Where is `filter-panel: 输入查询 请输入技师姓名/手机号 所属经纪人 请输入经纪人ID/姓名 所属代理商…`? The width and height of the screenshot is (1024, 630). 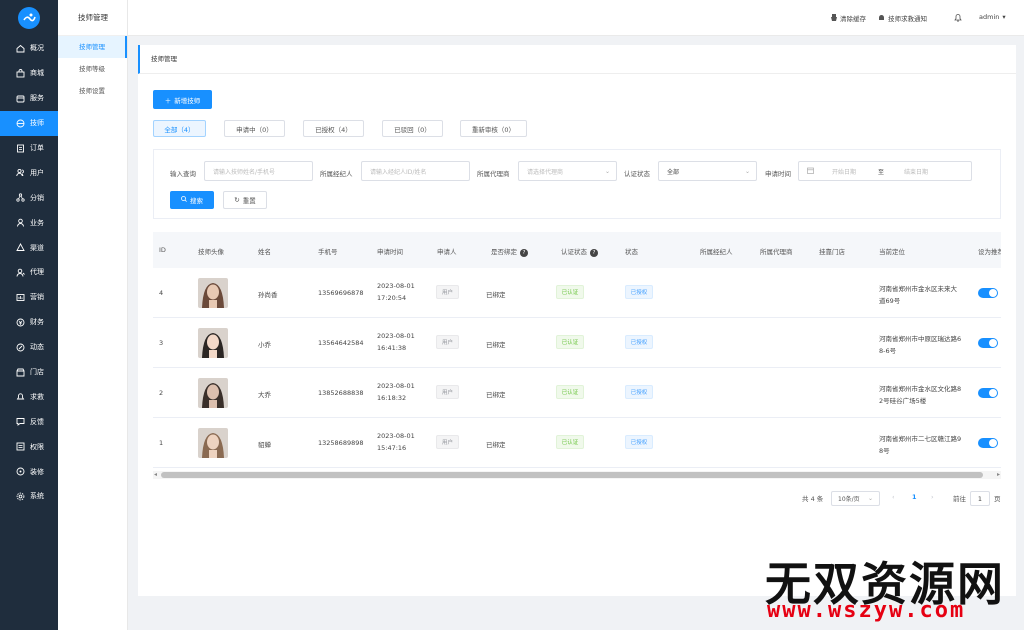 filter-panel: 输入查询 请输入技师姓名/手机号 所属经纪人 请输入经纪人ID/姓名 所属代理商… is located at coordinates (577, 184).